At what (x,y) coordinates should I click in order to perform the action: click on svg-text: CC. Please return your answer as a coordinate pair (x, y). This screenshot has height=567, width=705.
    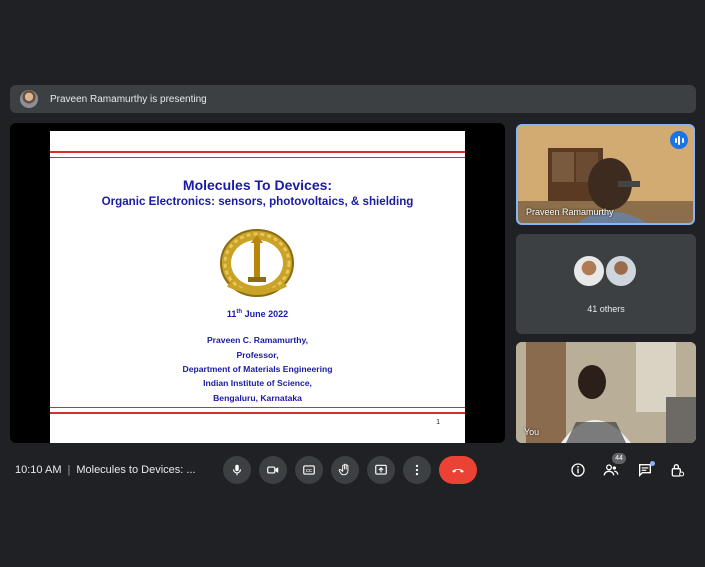
    Looking at the image, I should click on (309, 470).